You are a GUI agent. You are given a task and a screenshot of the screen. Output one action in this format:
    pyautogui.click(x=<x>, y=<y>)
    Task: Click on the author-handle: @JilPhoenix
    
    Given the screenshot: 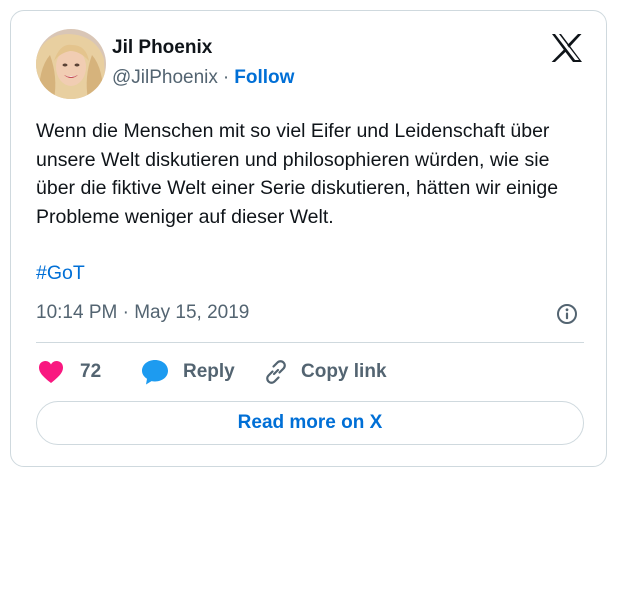 What is the action you would take?
    pyautogui.click(x=165, y=77)
    